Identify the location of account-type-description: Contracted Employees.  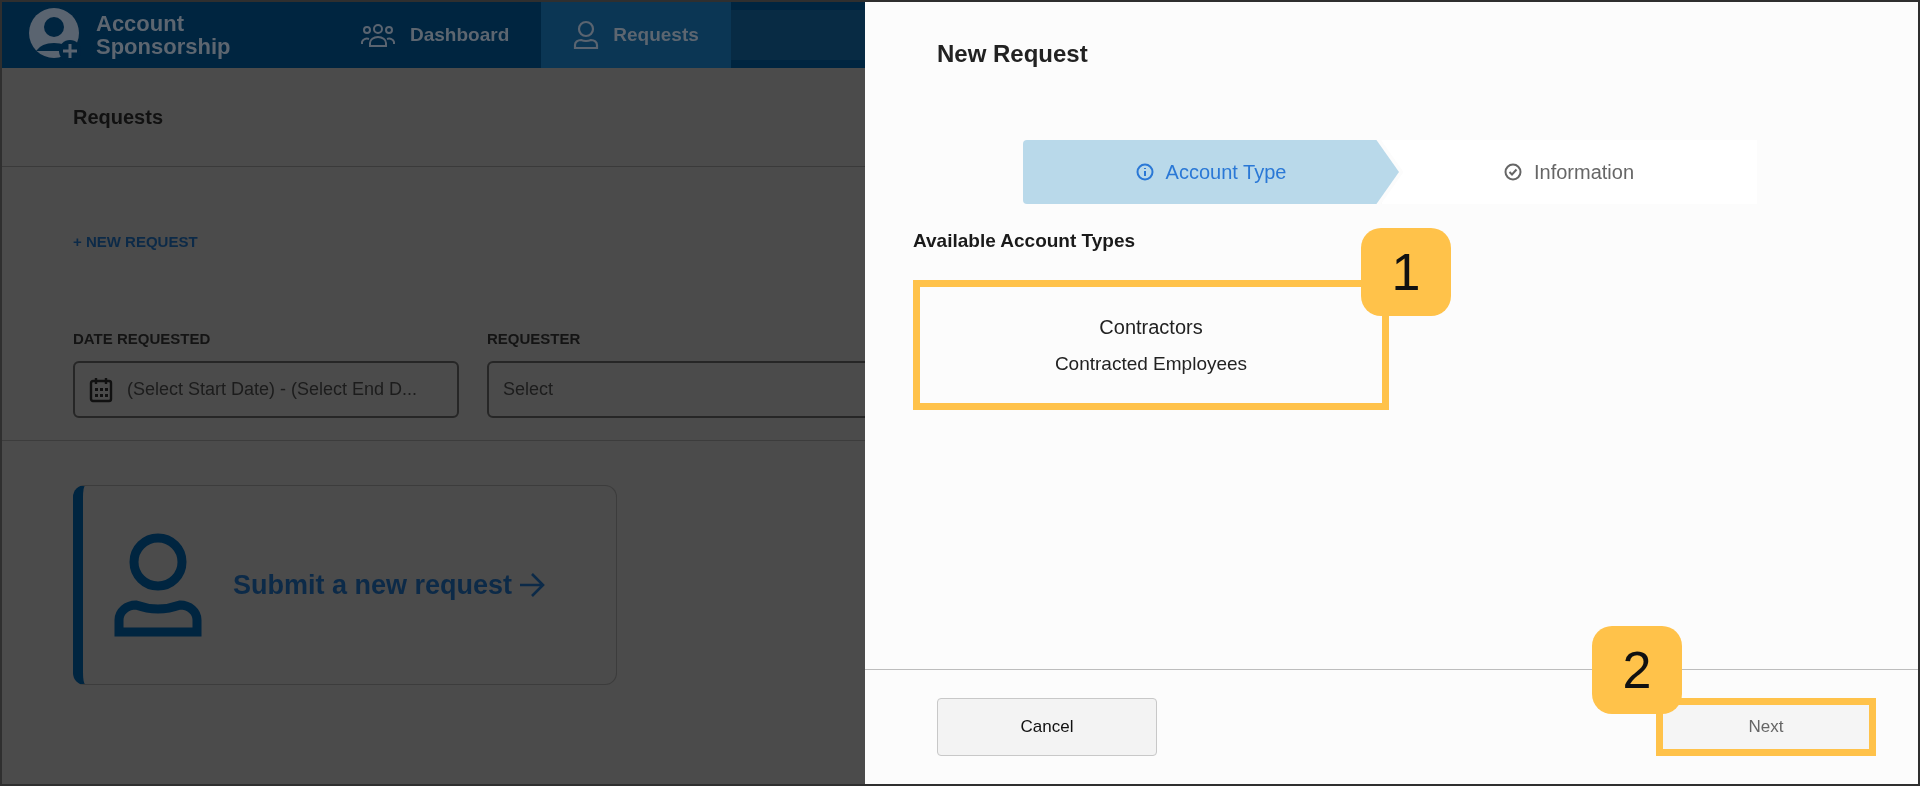
(1151, 363).